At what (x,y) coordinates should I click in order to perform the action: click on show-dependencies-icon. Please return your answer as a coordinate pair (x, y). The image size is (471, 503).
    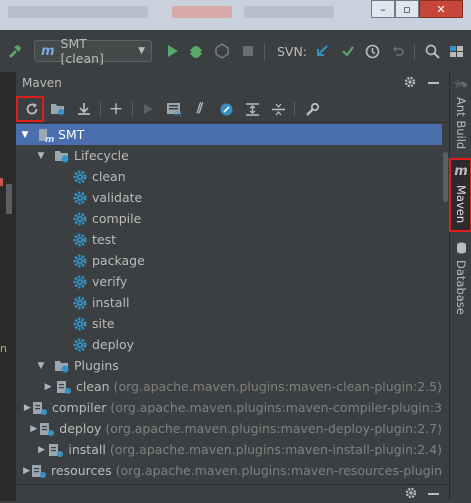
    Looking at the image, I should click on (252, 109).